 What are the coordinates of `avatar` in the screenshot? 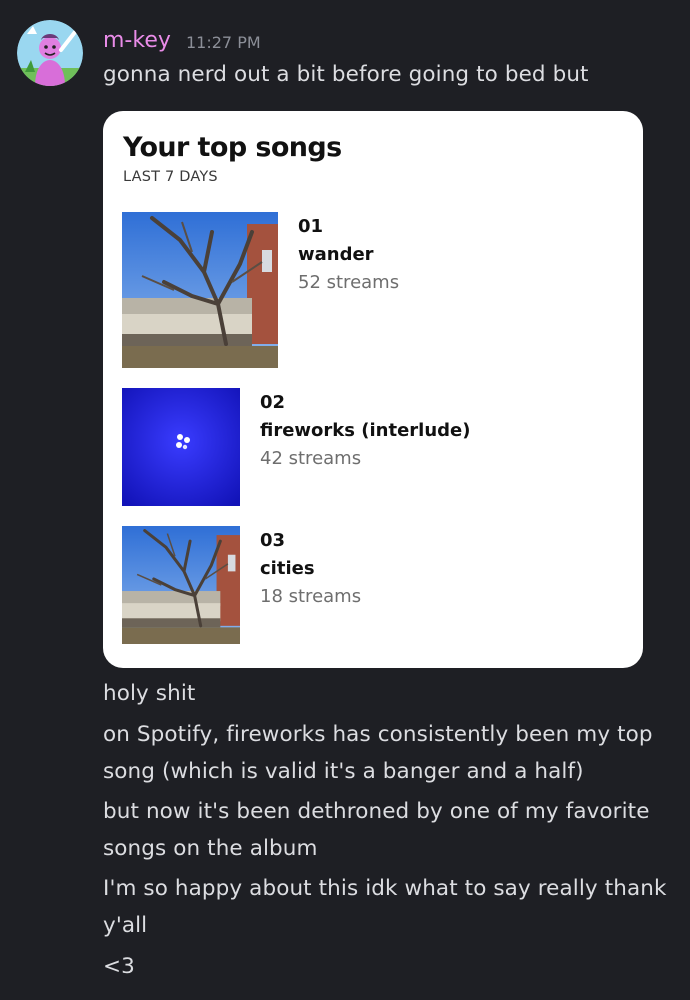 It's located at (50, 53).